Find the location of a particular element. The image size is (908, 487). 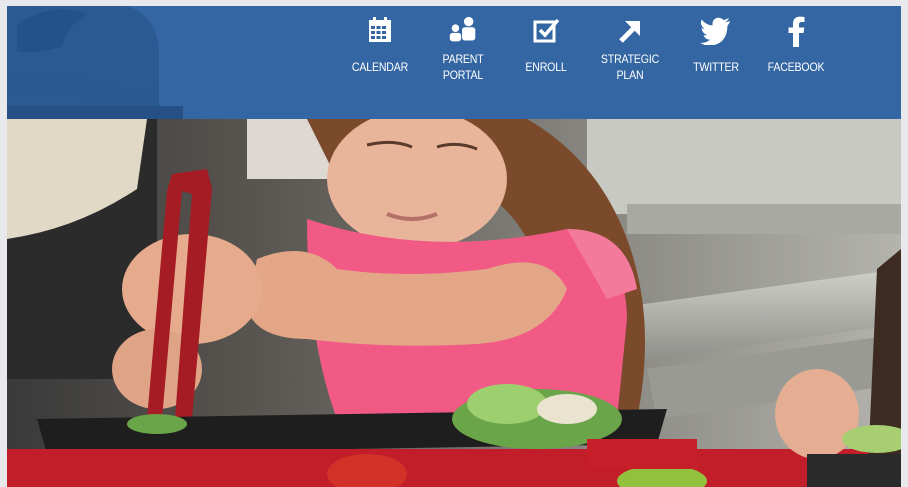

arrow-up-right-icon is located at coordinates (630, 31).